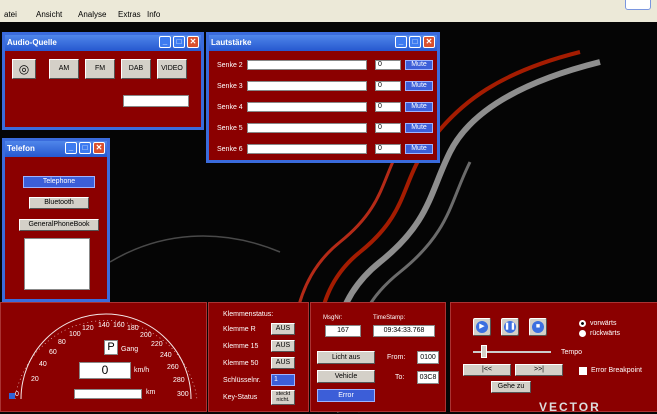 This screenshot has height=414, width=657. I want to click on tick-20: 20, so click(35, 379).